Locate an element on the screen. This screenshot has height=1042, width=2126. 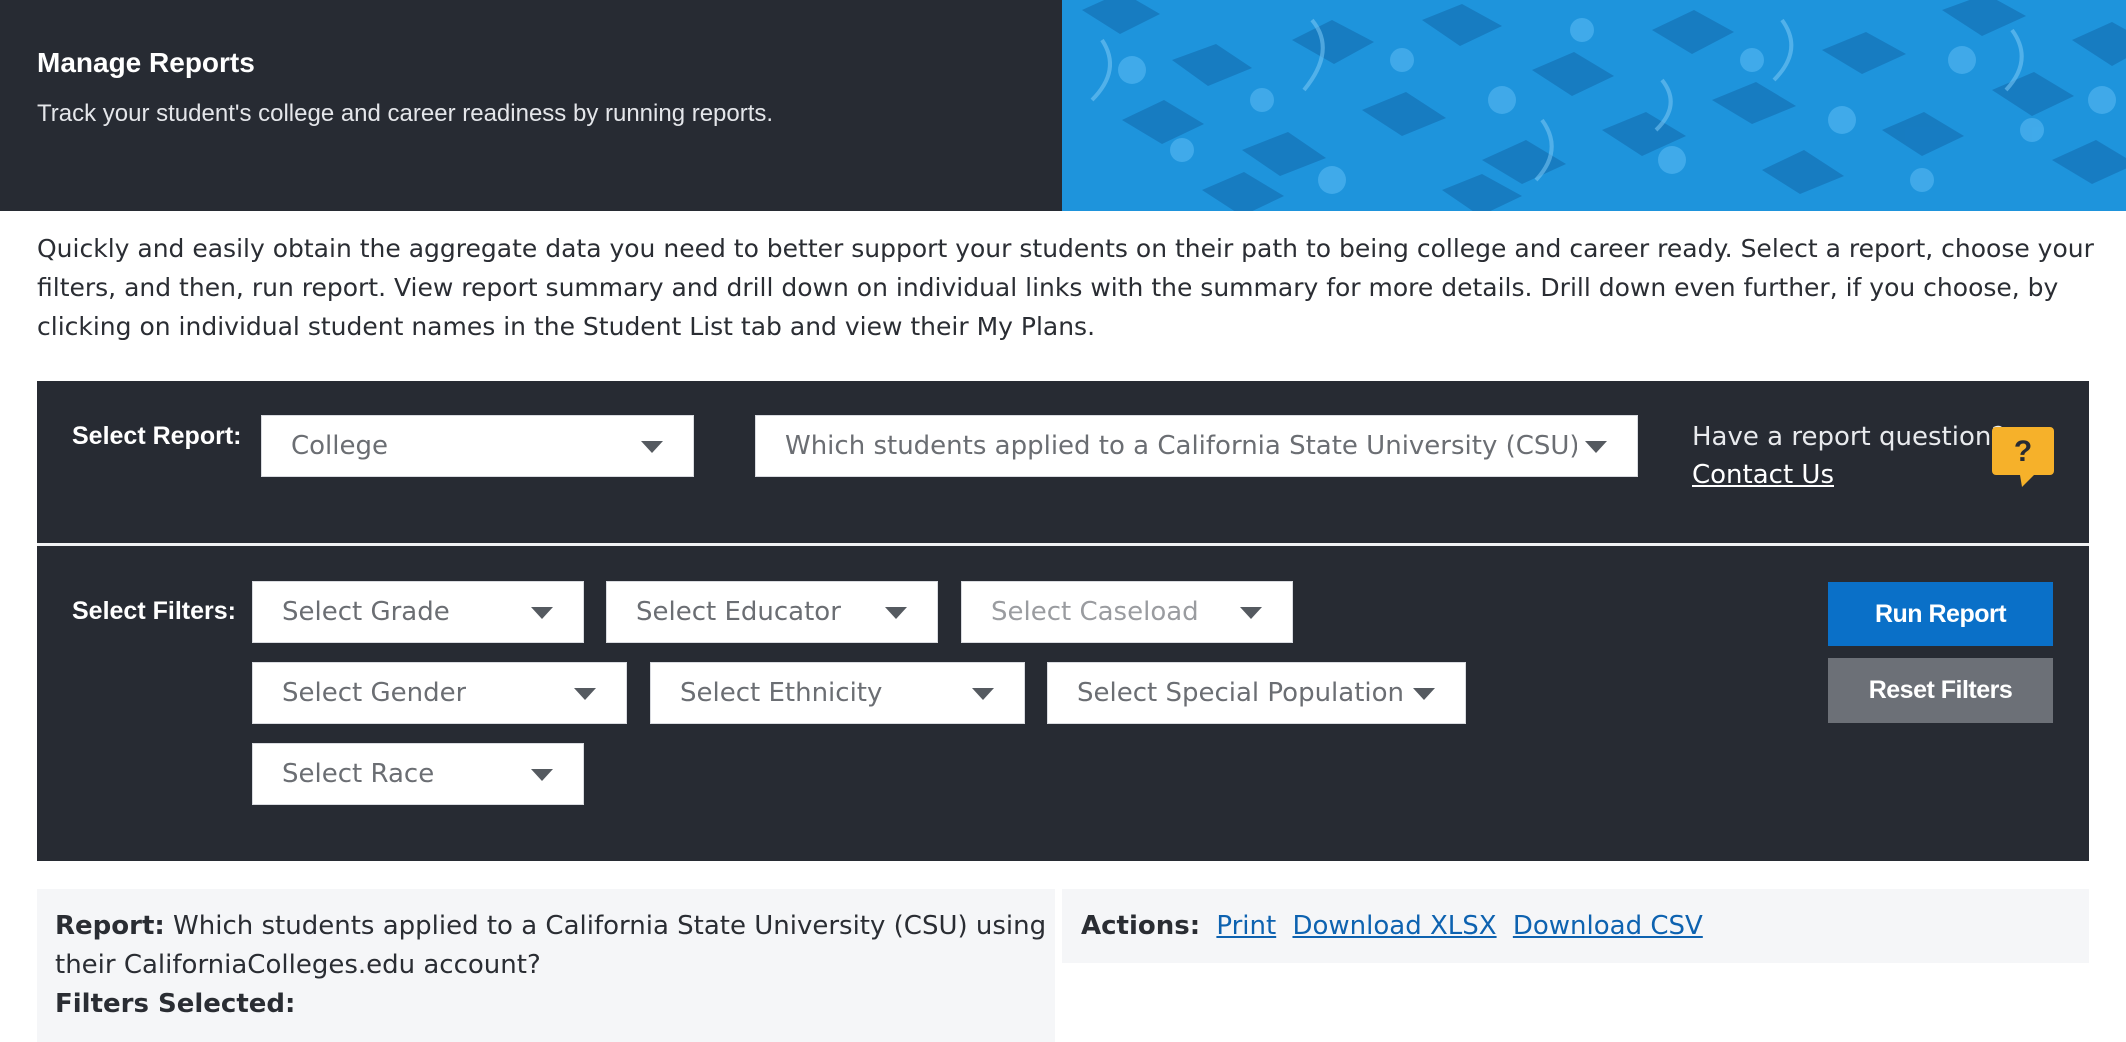
ethnicity-filter-value: Select Ethnicity is located at coordinates (781, 693).